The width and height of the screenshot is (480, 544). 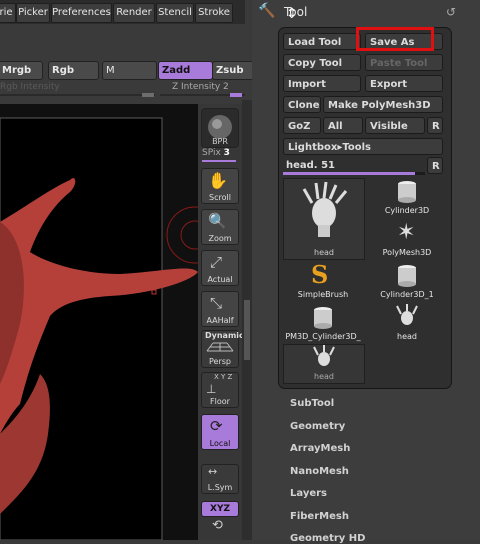 What do you see at coordinates (302, 125) in the screenshot?
I see `goz-button: GoZ` at bounding box center [302, 125].